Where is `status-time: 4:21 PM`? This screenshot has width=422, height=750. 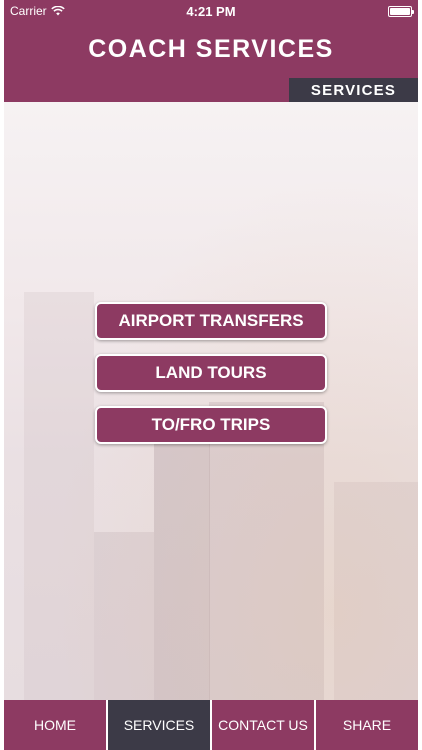
status-time: 4:21 PM is located at coordinates (211, 11).